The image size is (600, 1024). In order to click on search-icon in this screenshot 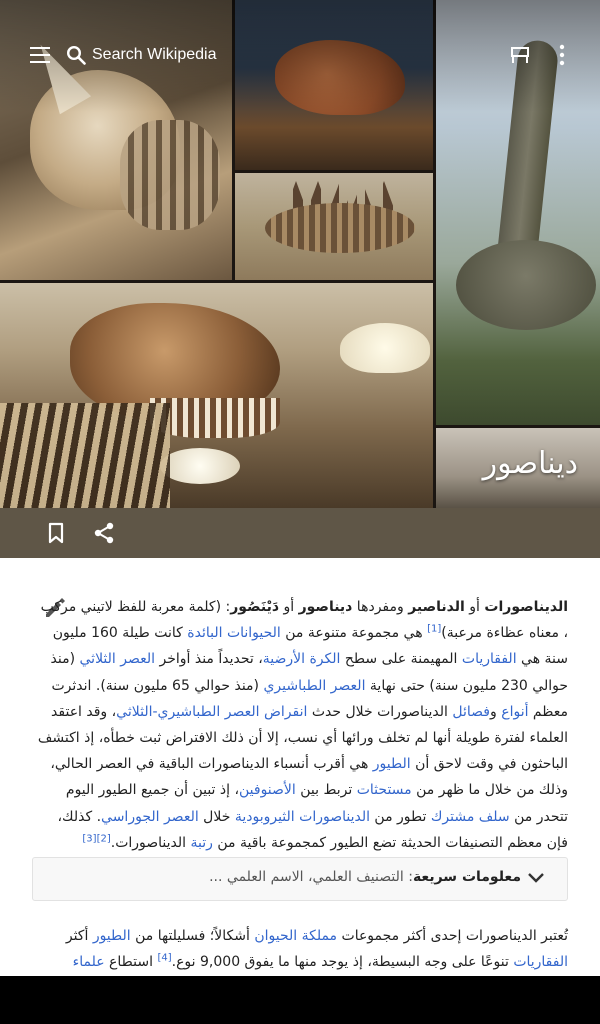, I will do `click(76, 55)`.